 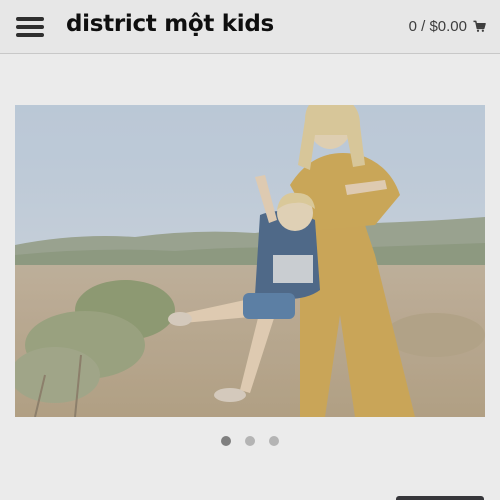 I want to click on carousel-pagination, so click(x=250, y=443).